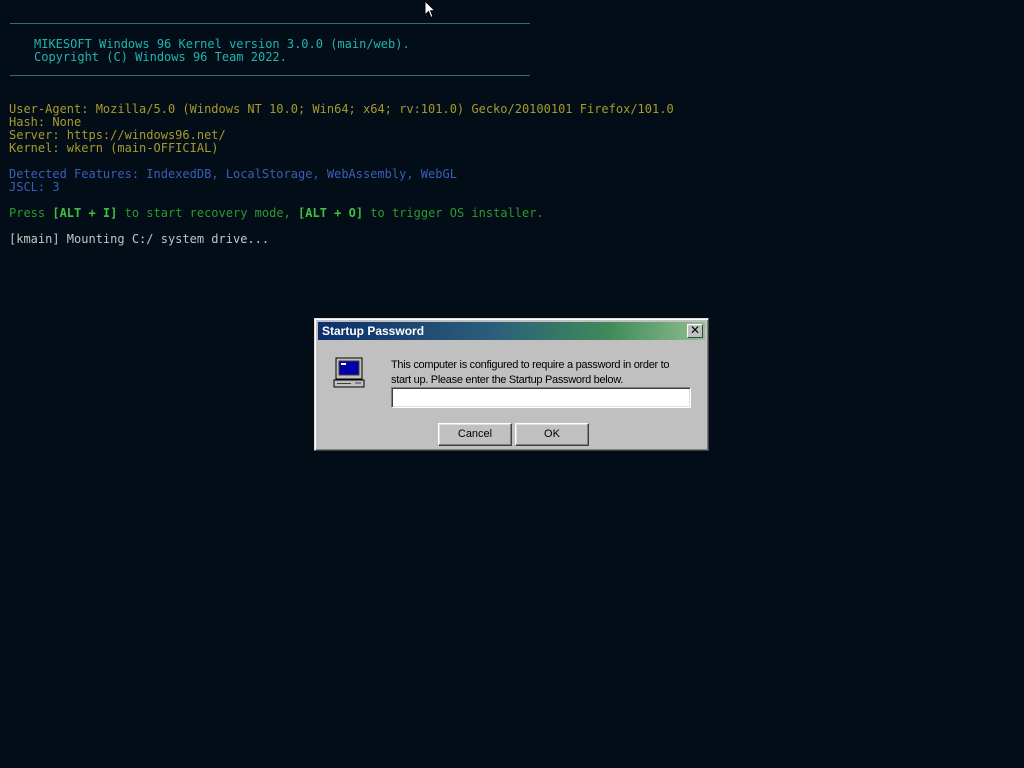 The image size is (1024, 768). I want to click on dialog-titlebar: Startup Password ✕, so click(511, 331).